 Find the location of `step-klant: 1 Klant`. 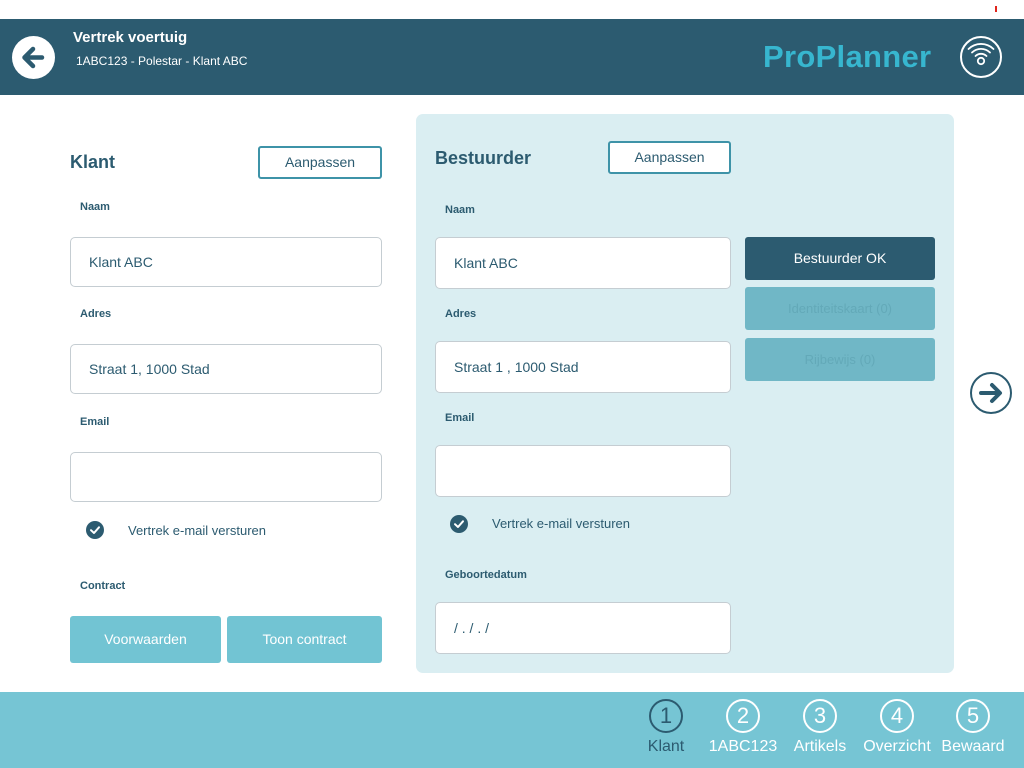

step-klant: 1 Klant is located at coordinates (666, 727).